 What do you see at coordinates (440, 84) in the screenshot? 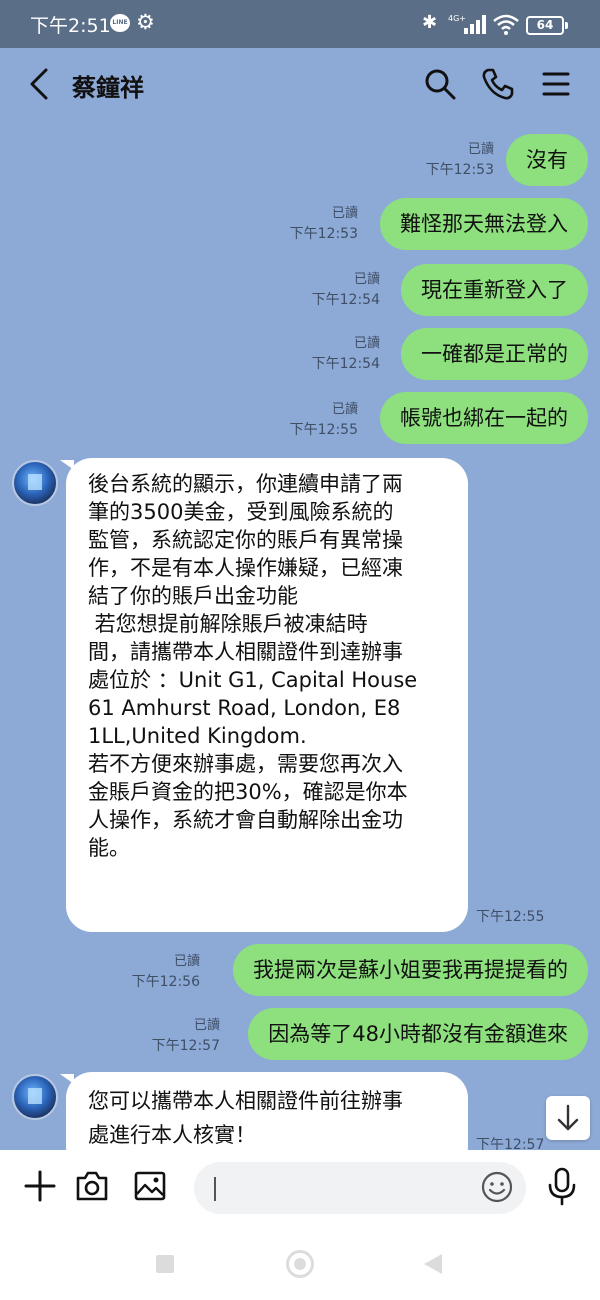
I see `search-icon` at bounding box center [440, 84].